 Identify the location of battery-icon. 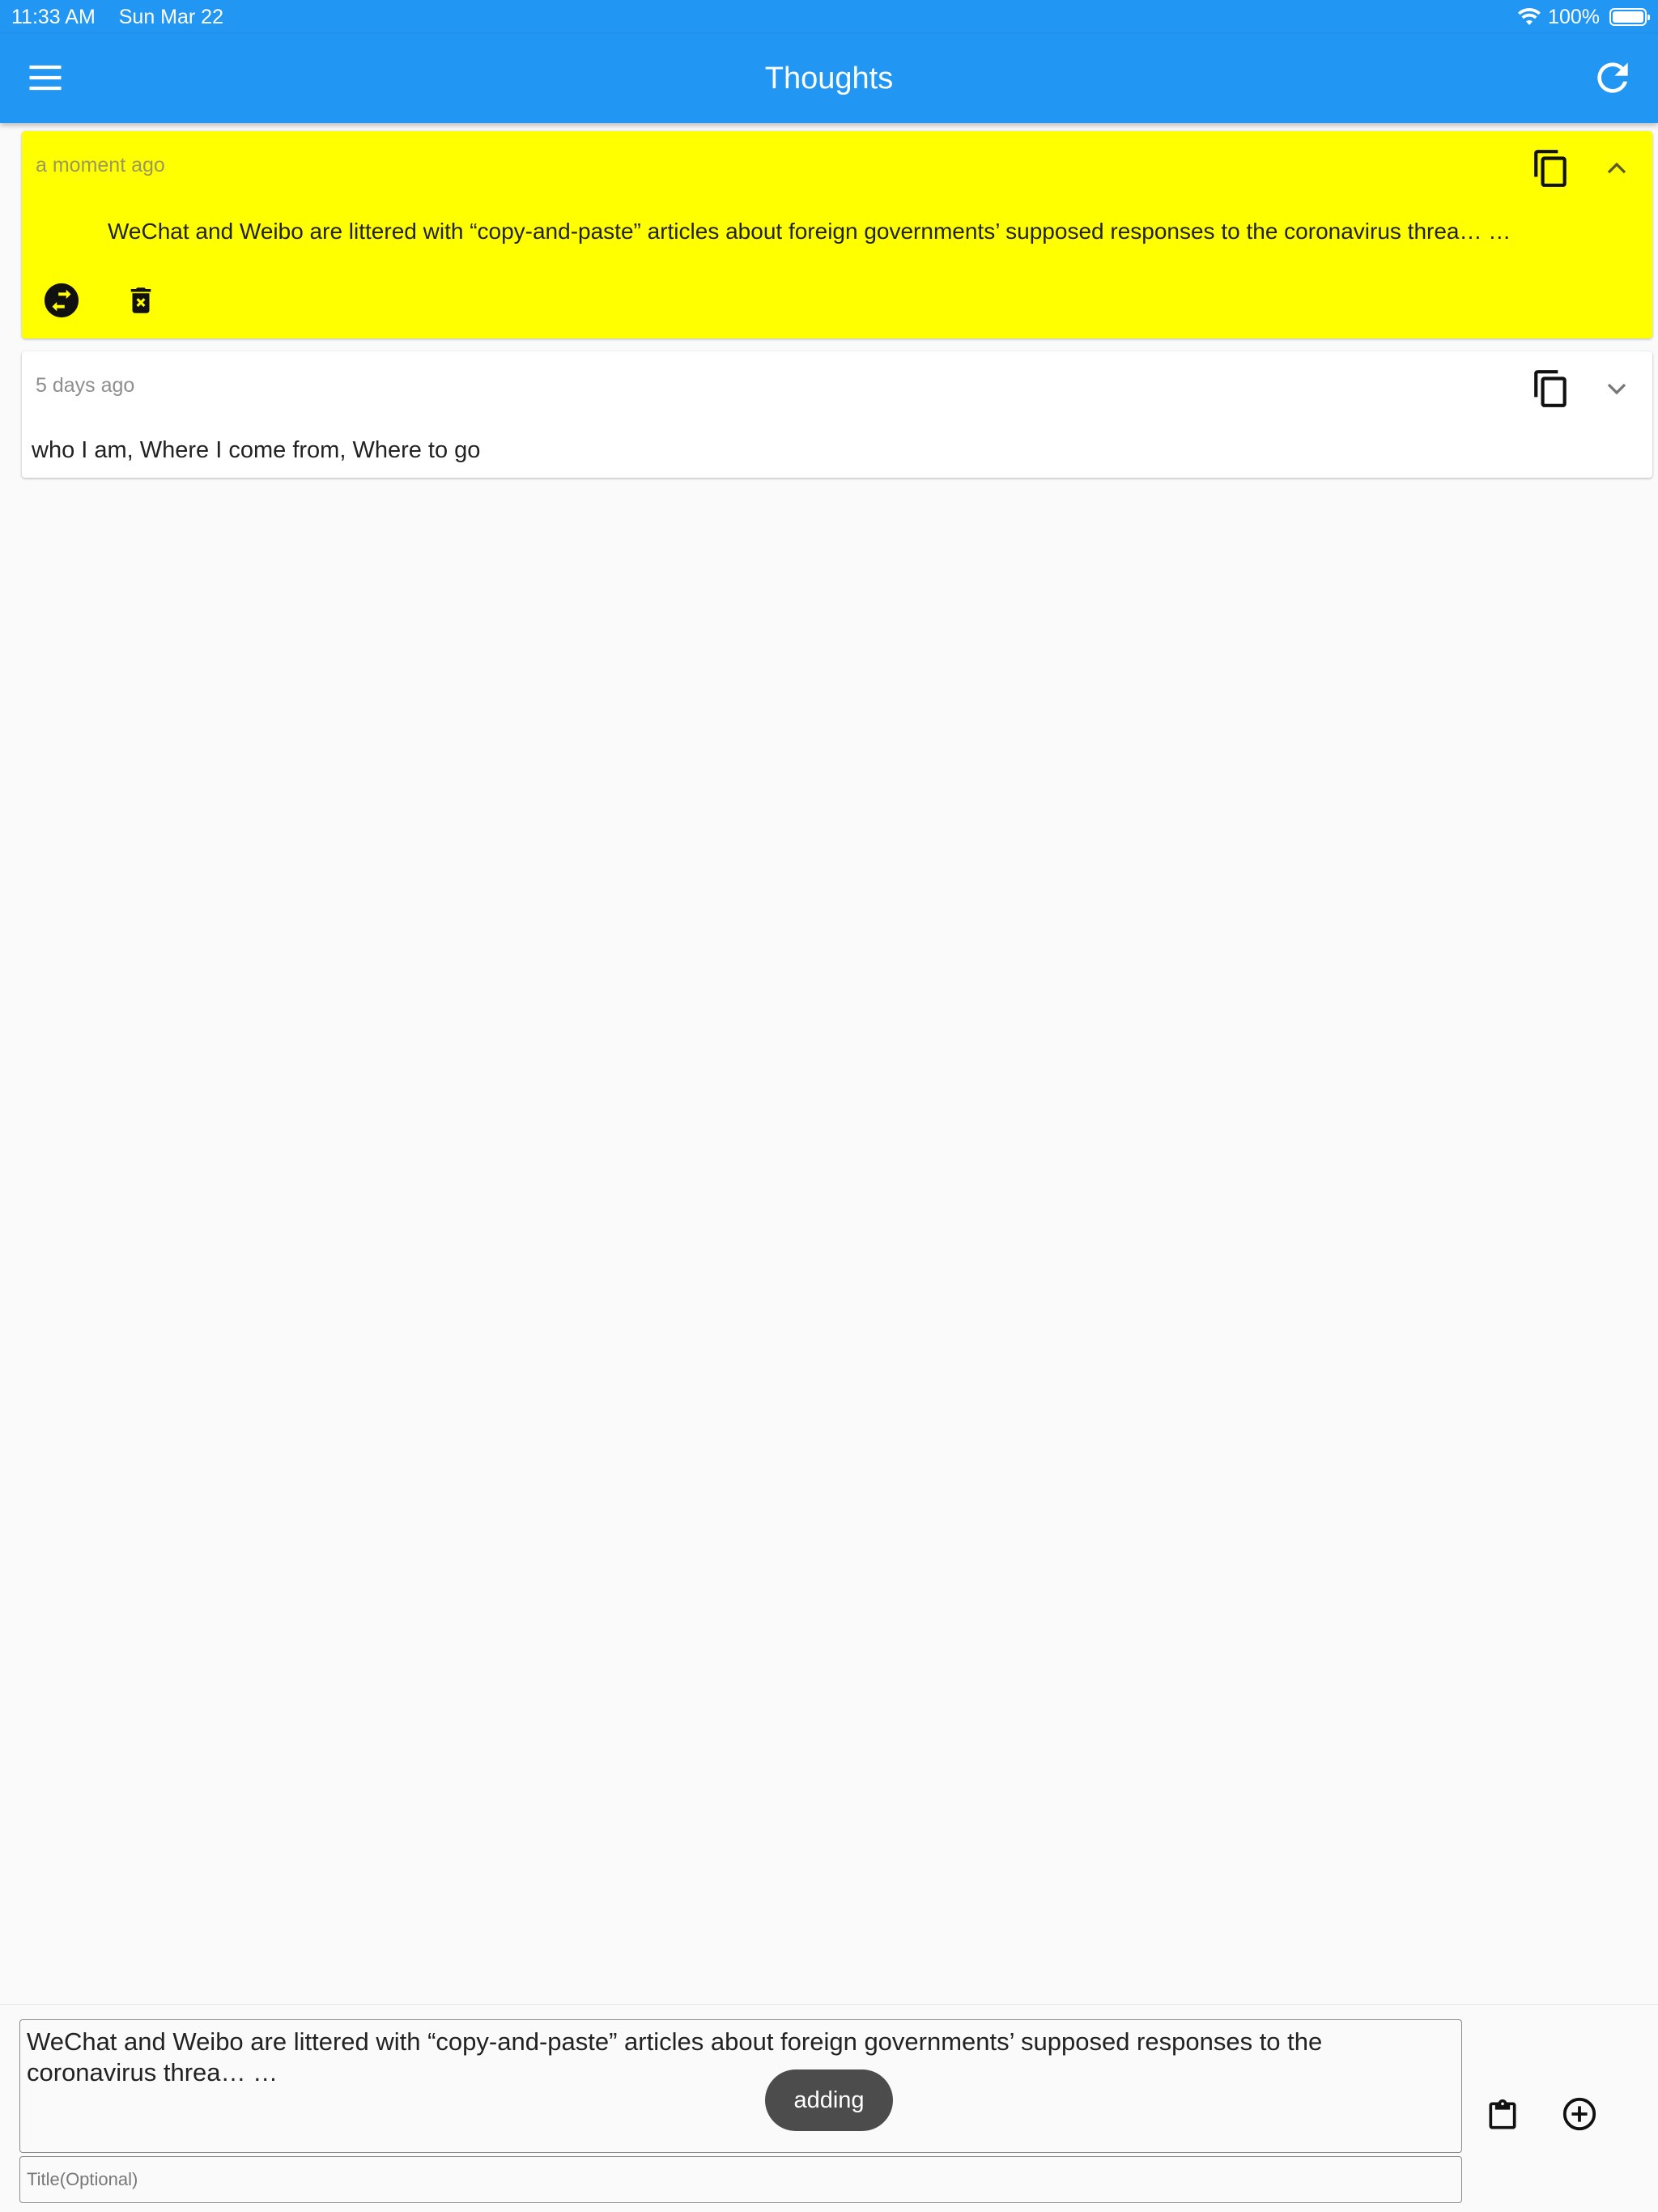
(1629, 17).